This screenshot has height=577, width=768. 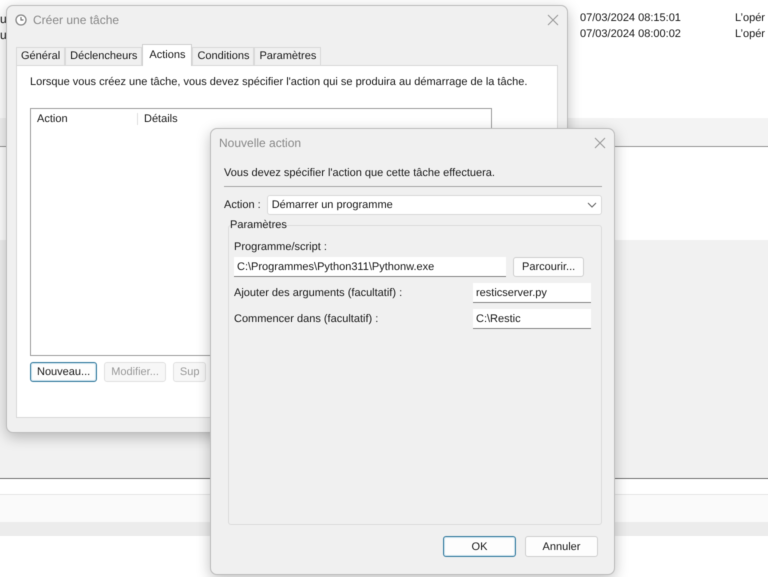 What do you see at coordinates (532, 319) in the screenshot?
I see `input-field: C:\Restic` at bounding box center [532, 319].